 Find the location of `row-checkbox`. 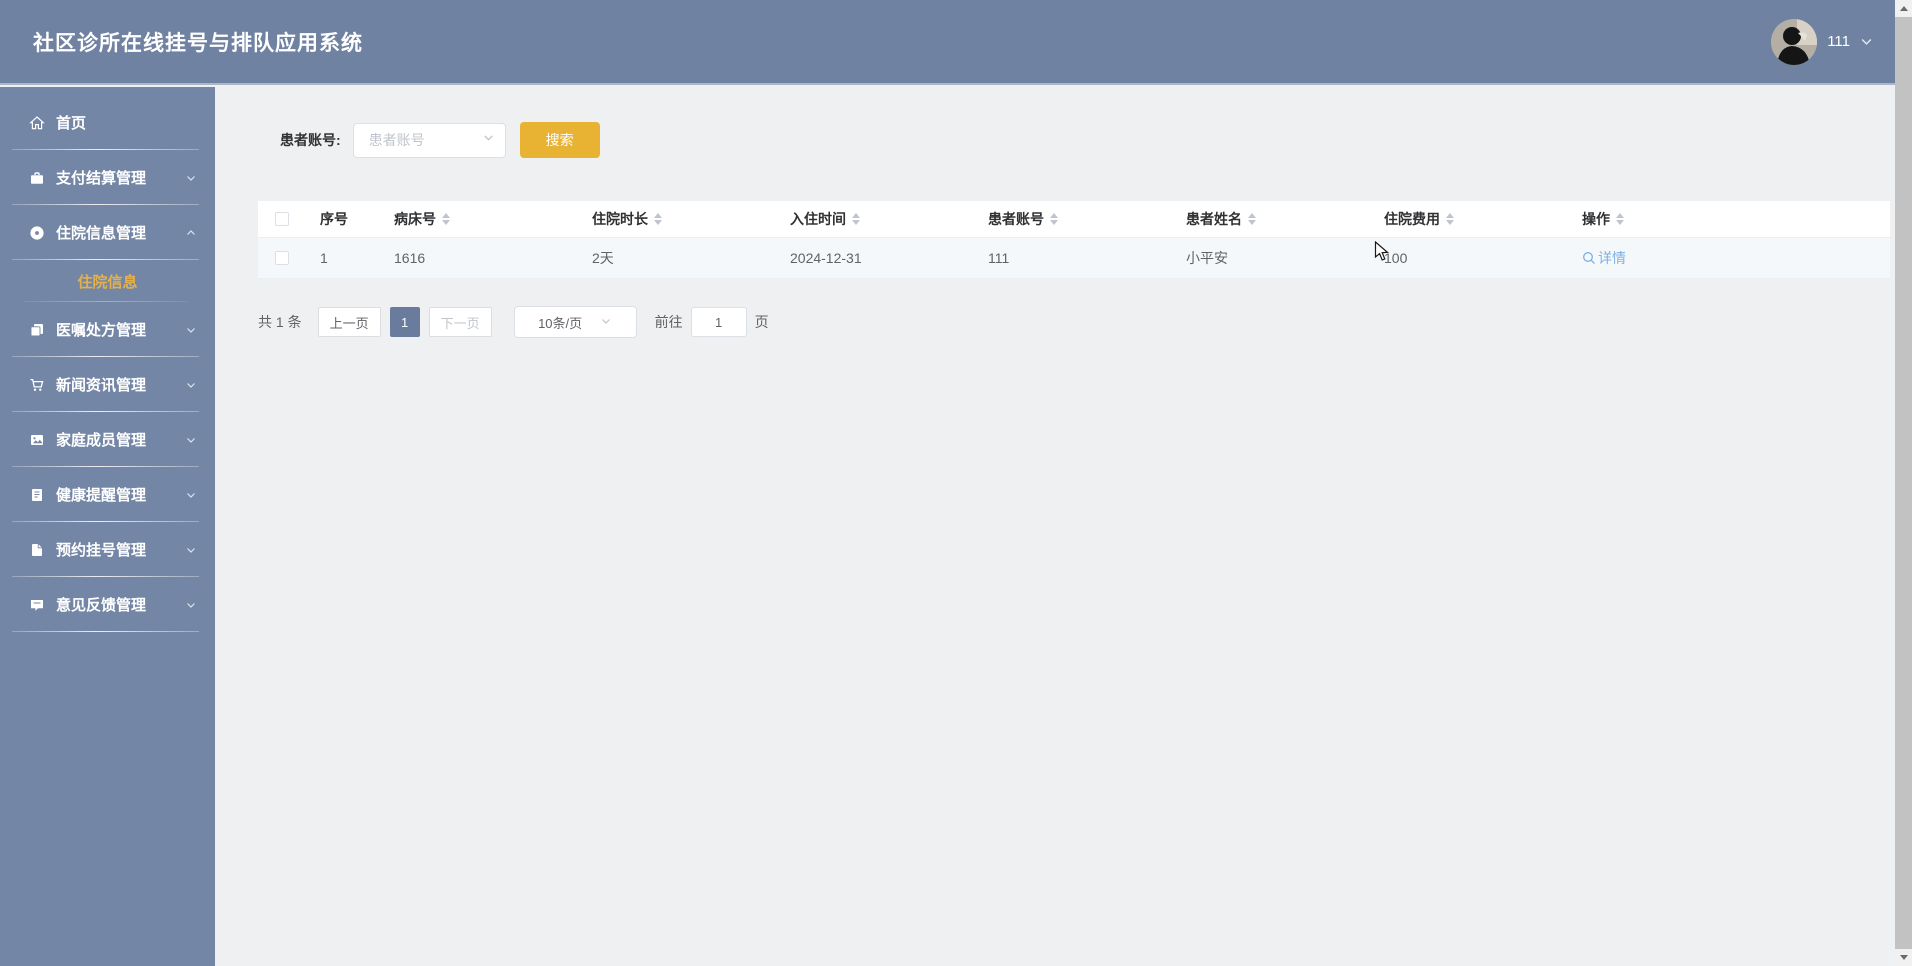

row-checkbox is located at coordinates (282, 258).